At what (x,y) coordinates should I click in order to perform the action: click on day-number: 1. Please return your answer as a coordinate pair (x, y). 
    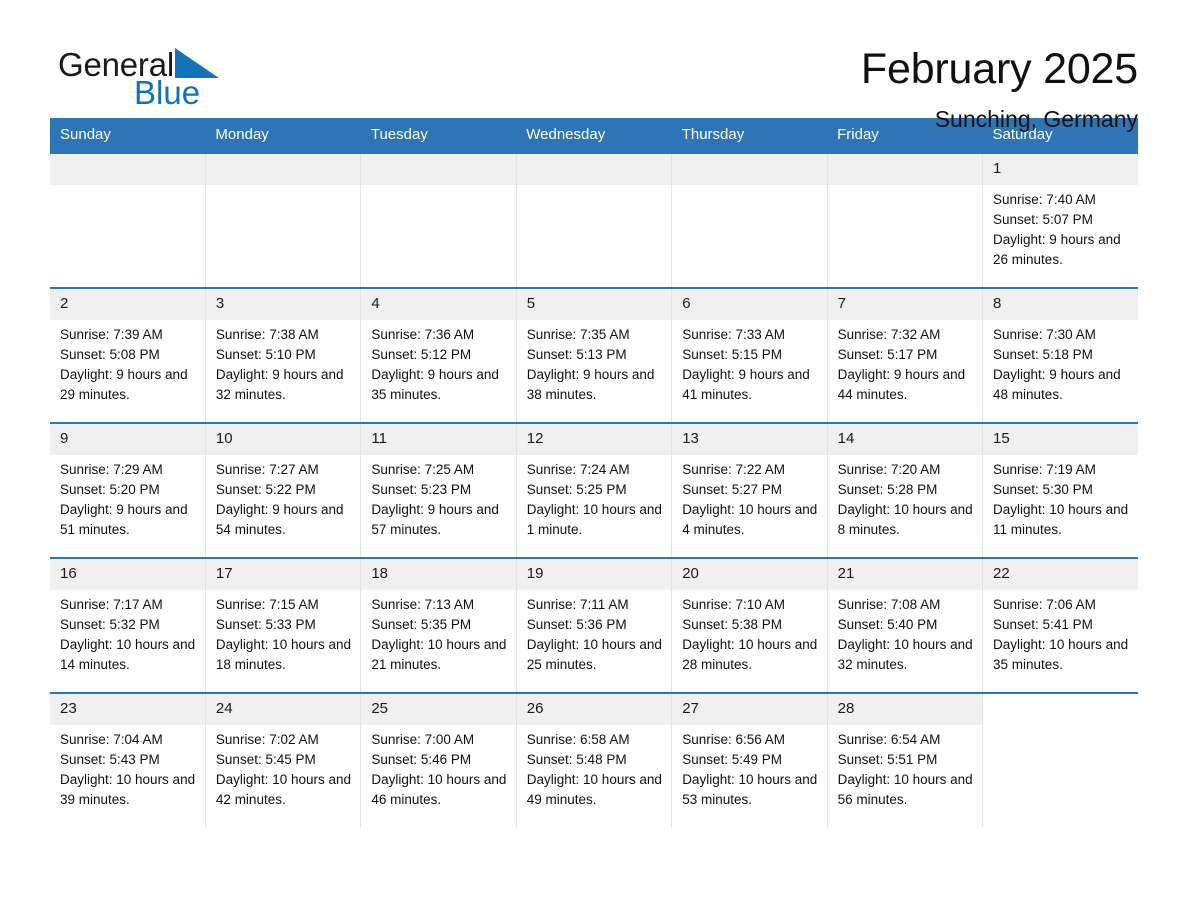
    Looking at the image, I should click on (1060, 169).